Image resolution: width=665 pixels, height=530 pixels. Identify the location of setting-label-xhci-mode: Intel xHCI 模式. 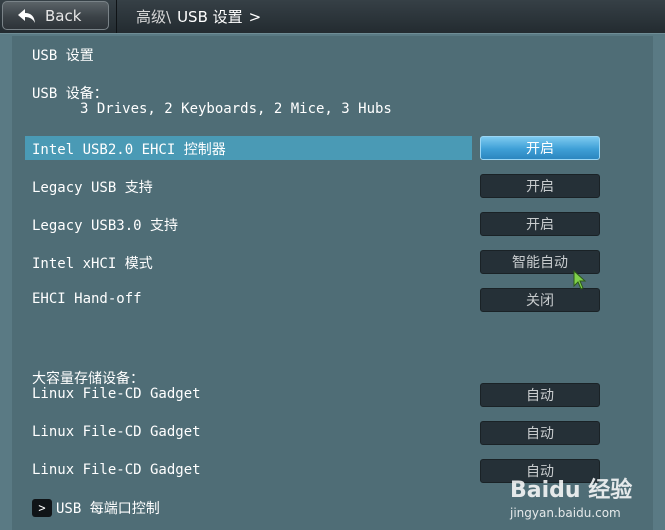
(92, 263).